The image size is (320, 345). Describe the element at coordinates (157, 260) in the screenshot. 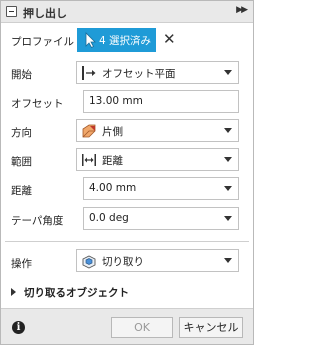

I see `operation-dropdown: 切り取り` at that location.